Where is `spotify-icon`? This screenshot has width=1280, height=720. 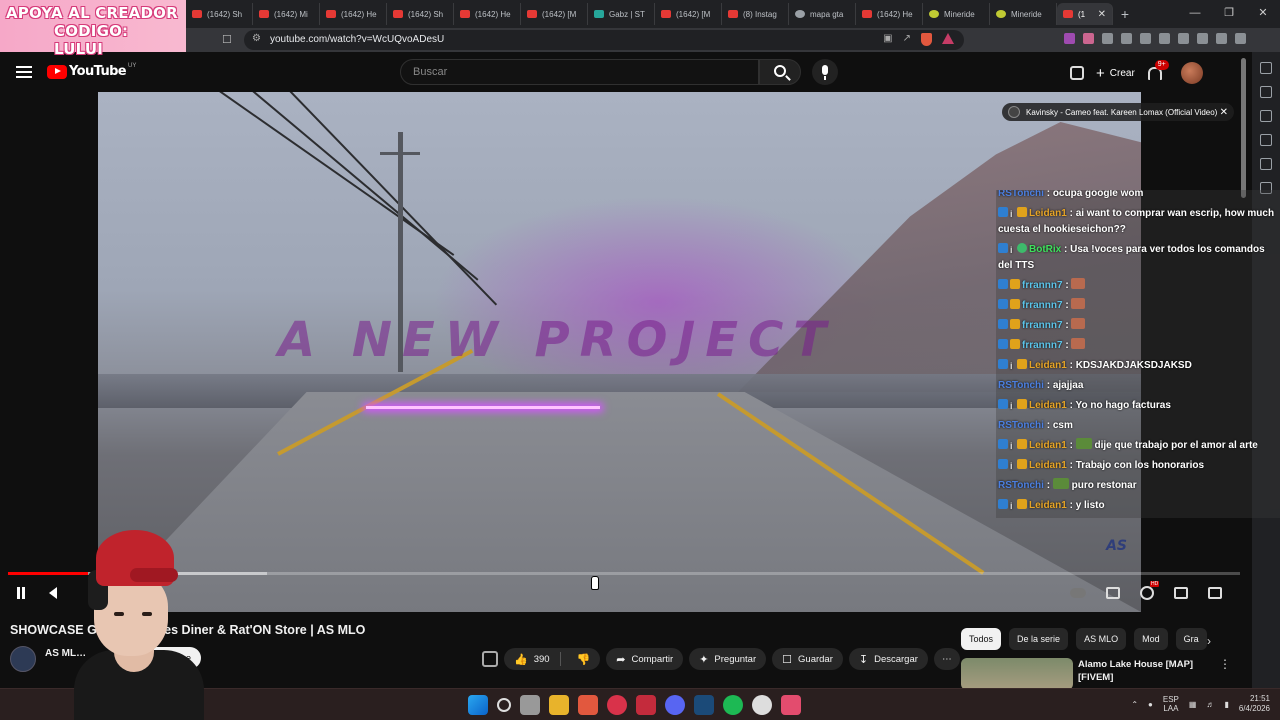
spotify-icon is located at coordinates (733, 705).